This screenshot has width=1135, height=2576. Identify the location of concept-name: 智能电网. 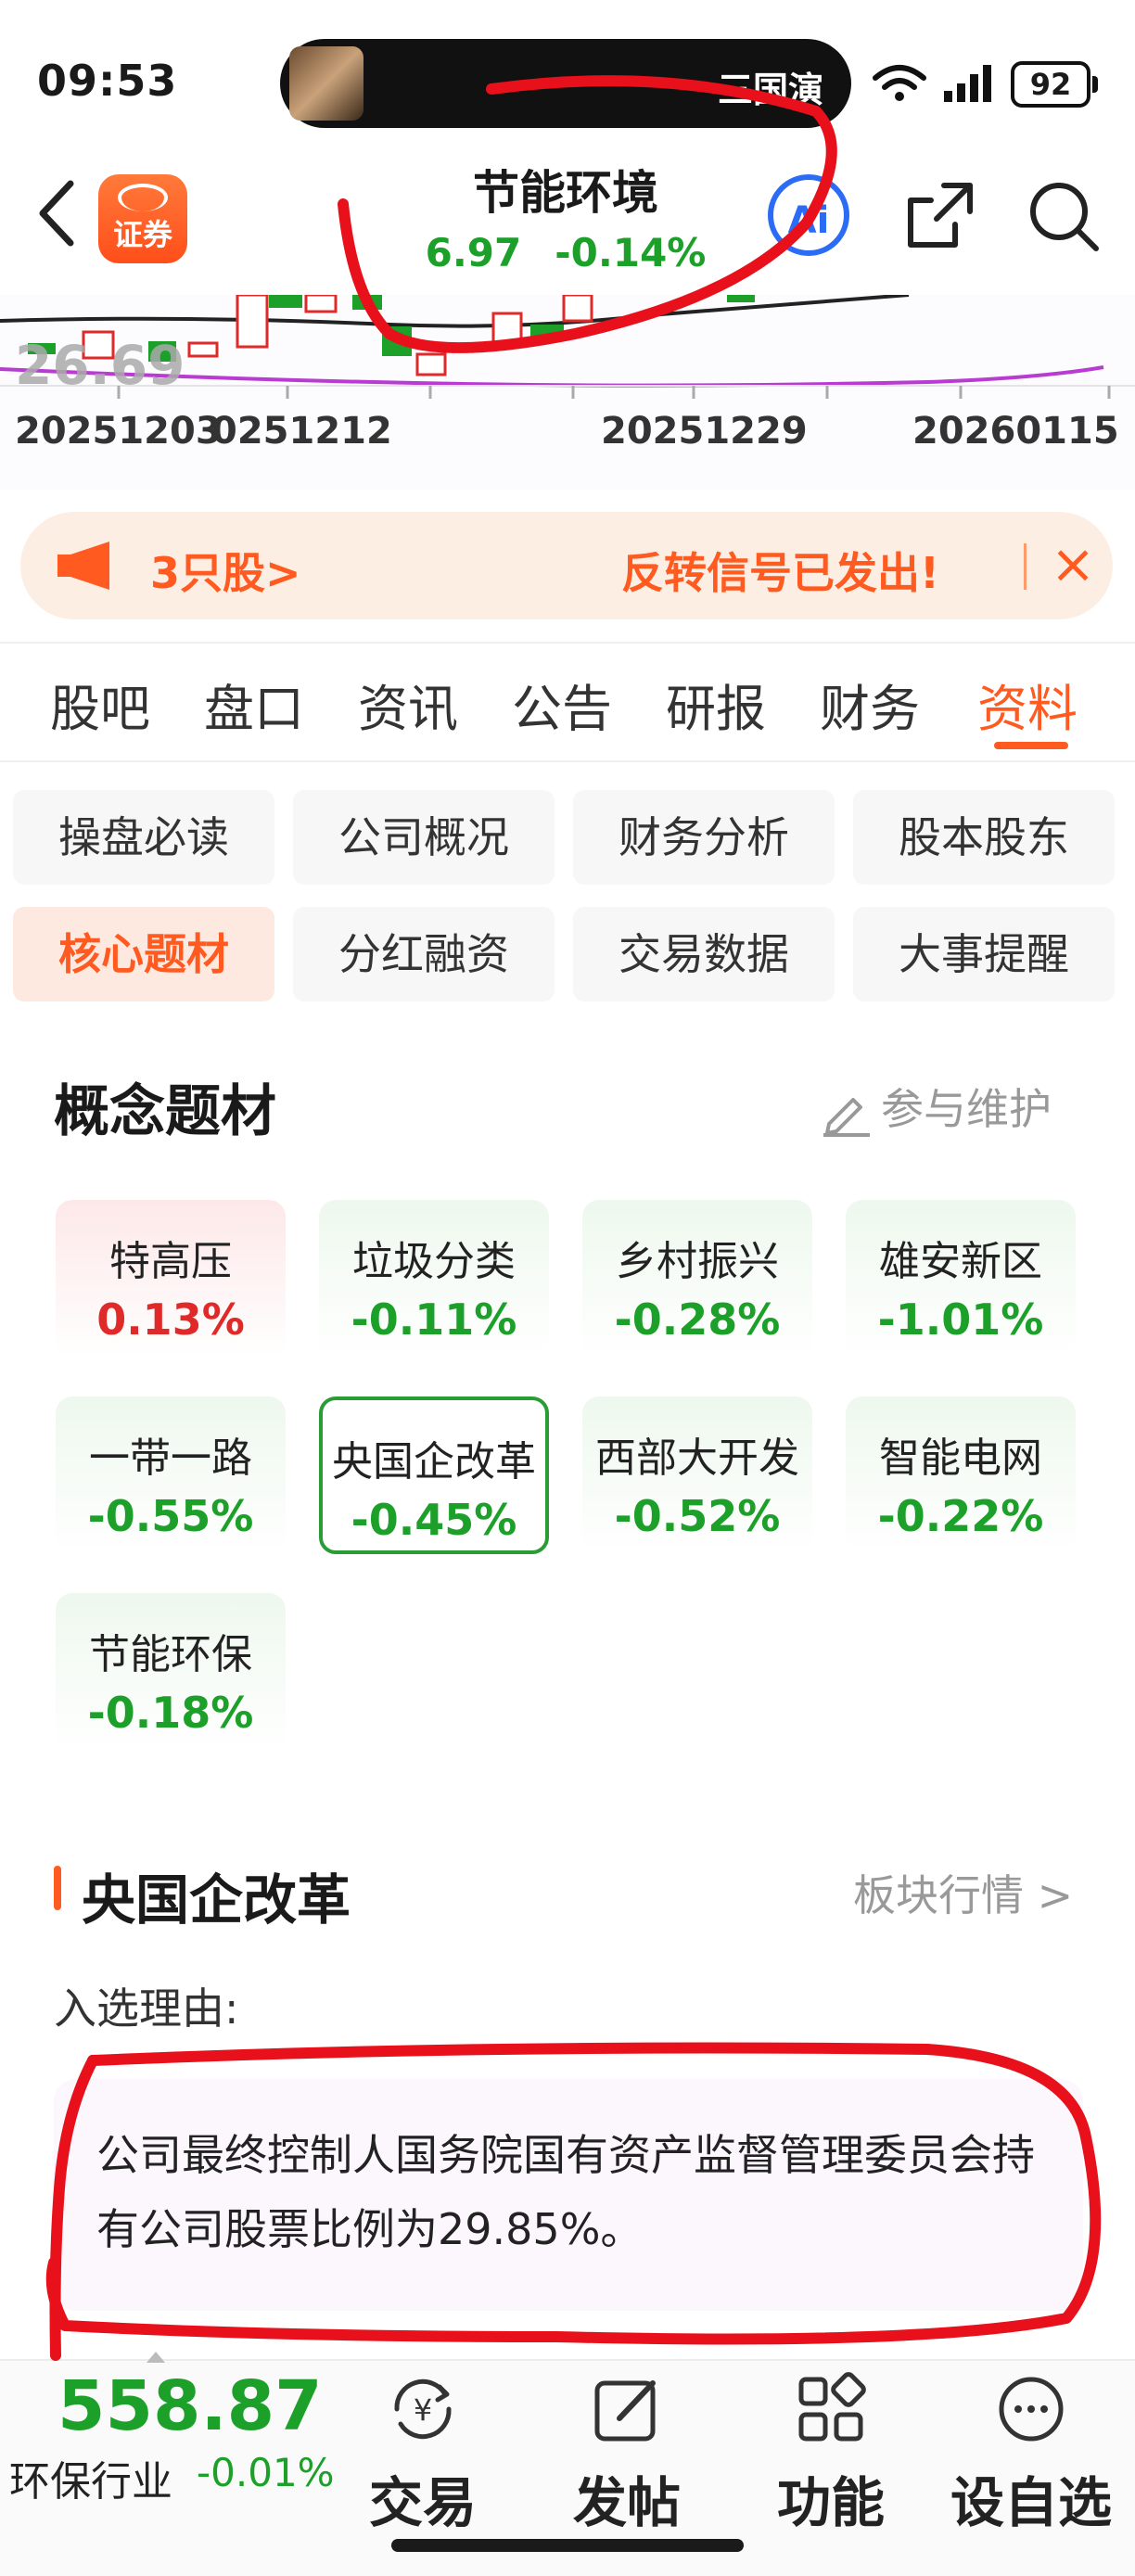
(960, 1458).